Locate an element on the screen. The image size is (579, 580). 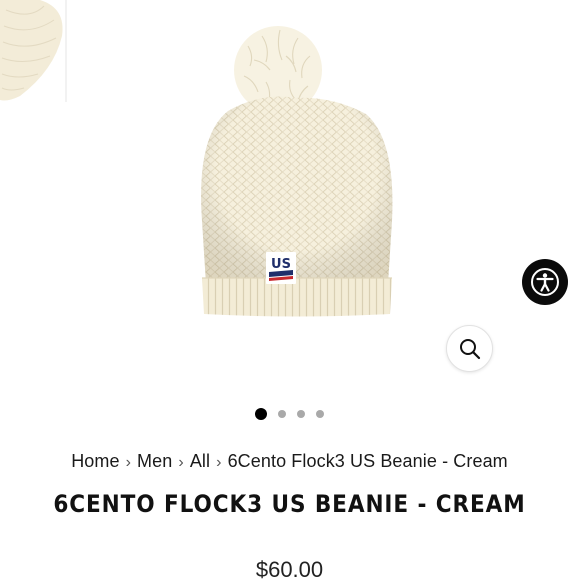
accessibility-person-icon is located at coordinates (545, 282).